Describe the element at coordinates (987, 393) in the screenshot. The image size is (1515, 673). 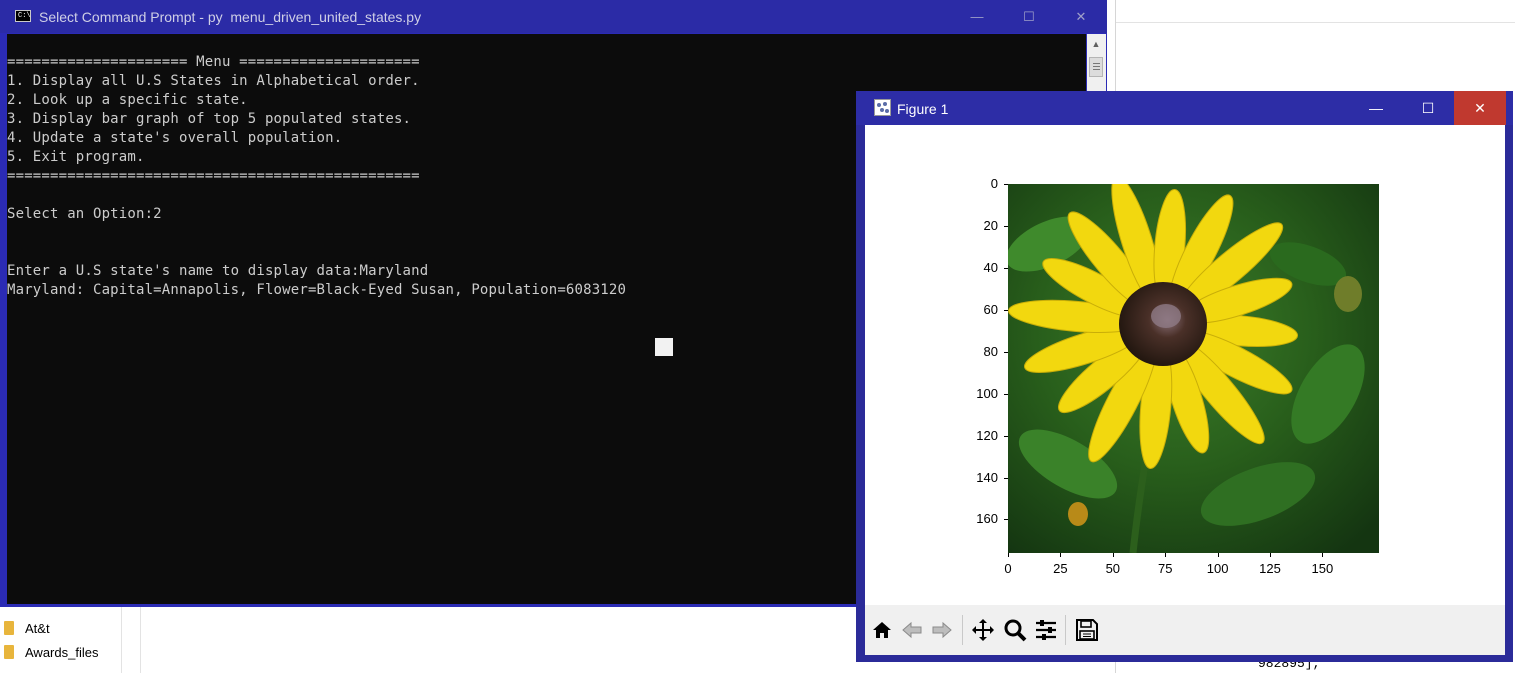
I see `y-tick-label: 100` at that location.